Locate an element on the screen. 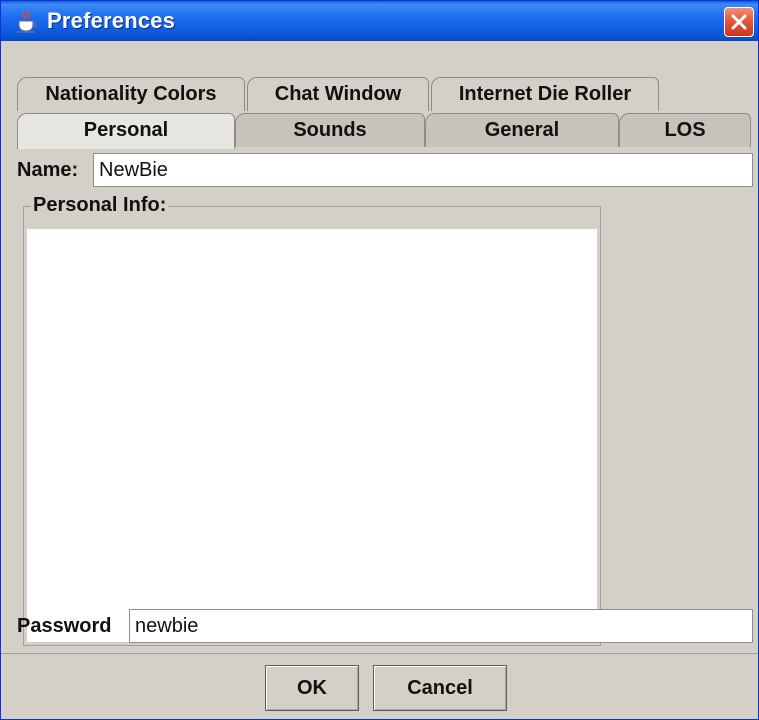 Image resolution: width=759 pixels, height=720 pixels. tab-personal: Personal is located at coordinates (126, 131).